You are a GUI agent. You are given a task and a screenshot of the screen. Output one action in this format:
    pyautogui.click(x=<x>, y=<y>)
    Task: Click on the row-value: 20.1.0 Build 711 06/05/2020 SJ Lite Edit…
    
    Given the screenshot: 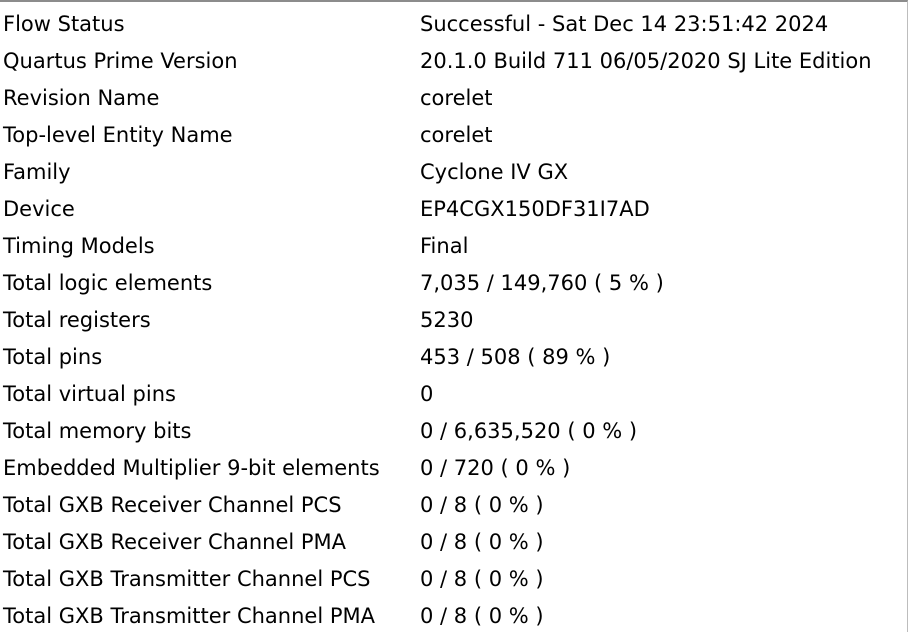 What is the action you would take?
    pyautogui.click(x=646, y=61)
    